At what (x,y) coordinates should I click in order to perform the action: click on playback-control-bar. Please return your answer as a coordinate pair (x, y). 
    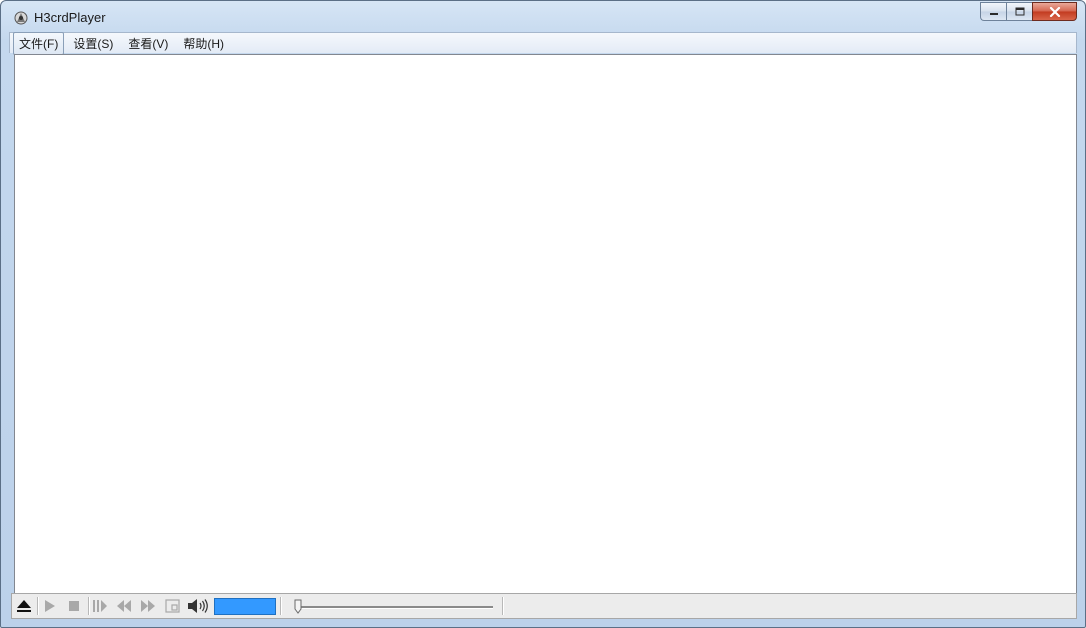
    Looking at the image, I should click on (544, 606).